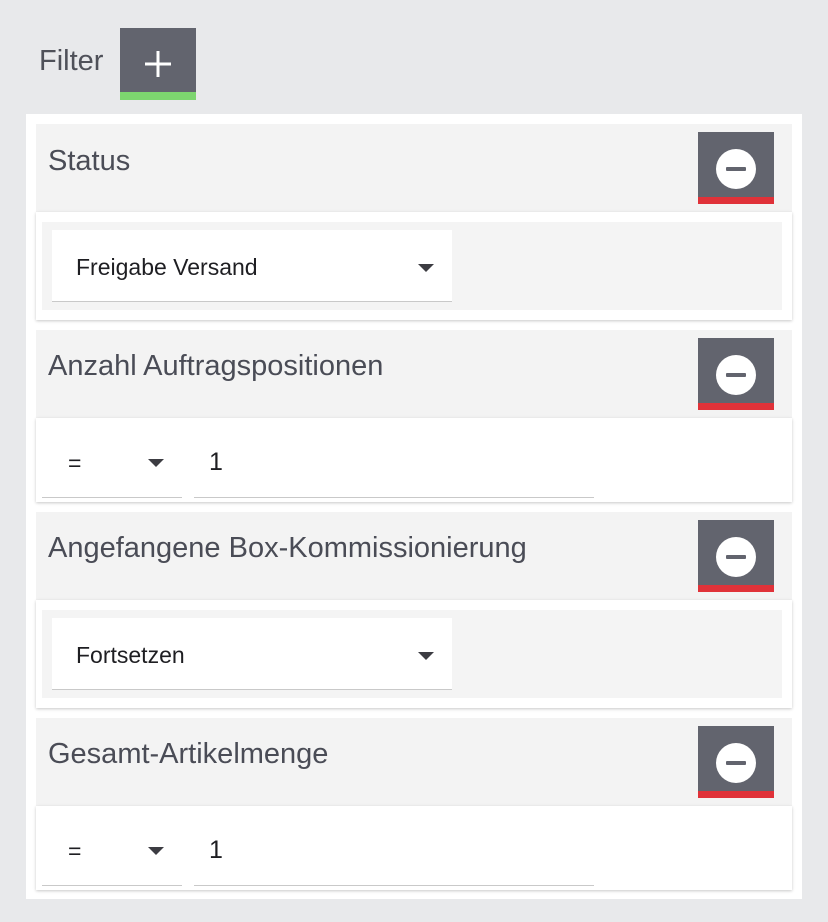 The height and width of the screenshot is (922, 828). I want to click on filter-block-box-picking-body: Fortsetzen, so click(414, 654).